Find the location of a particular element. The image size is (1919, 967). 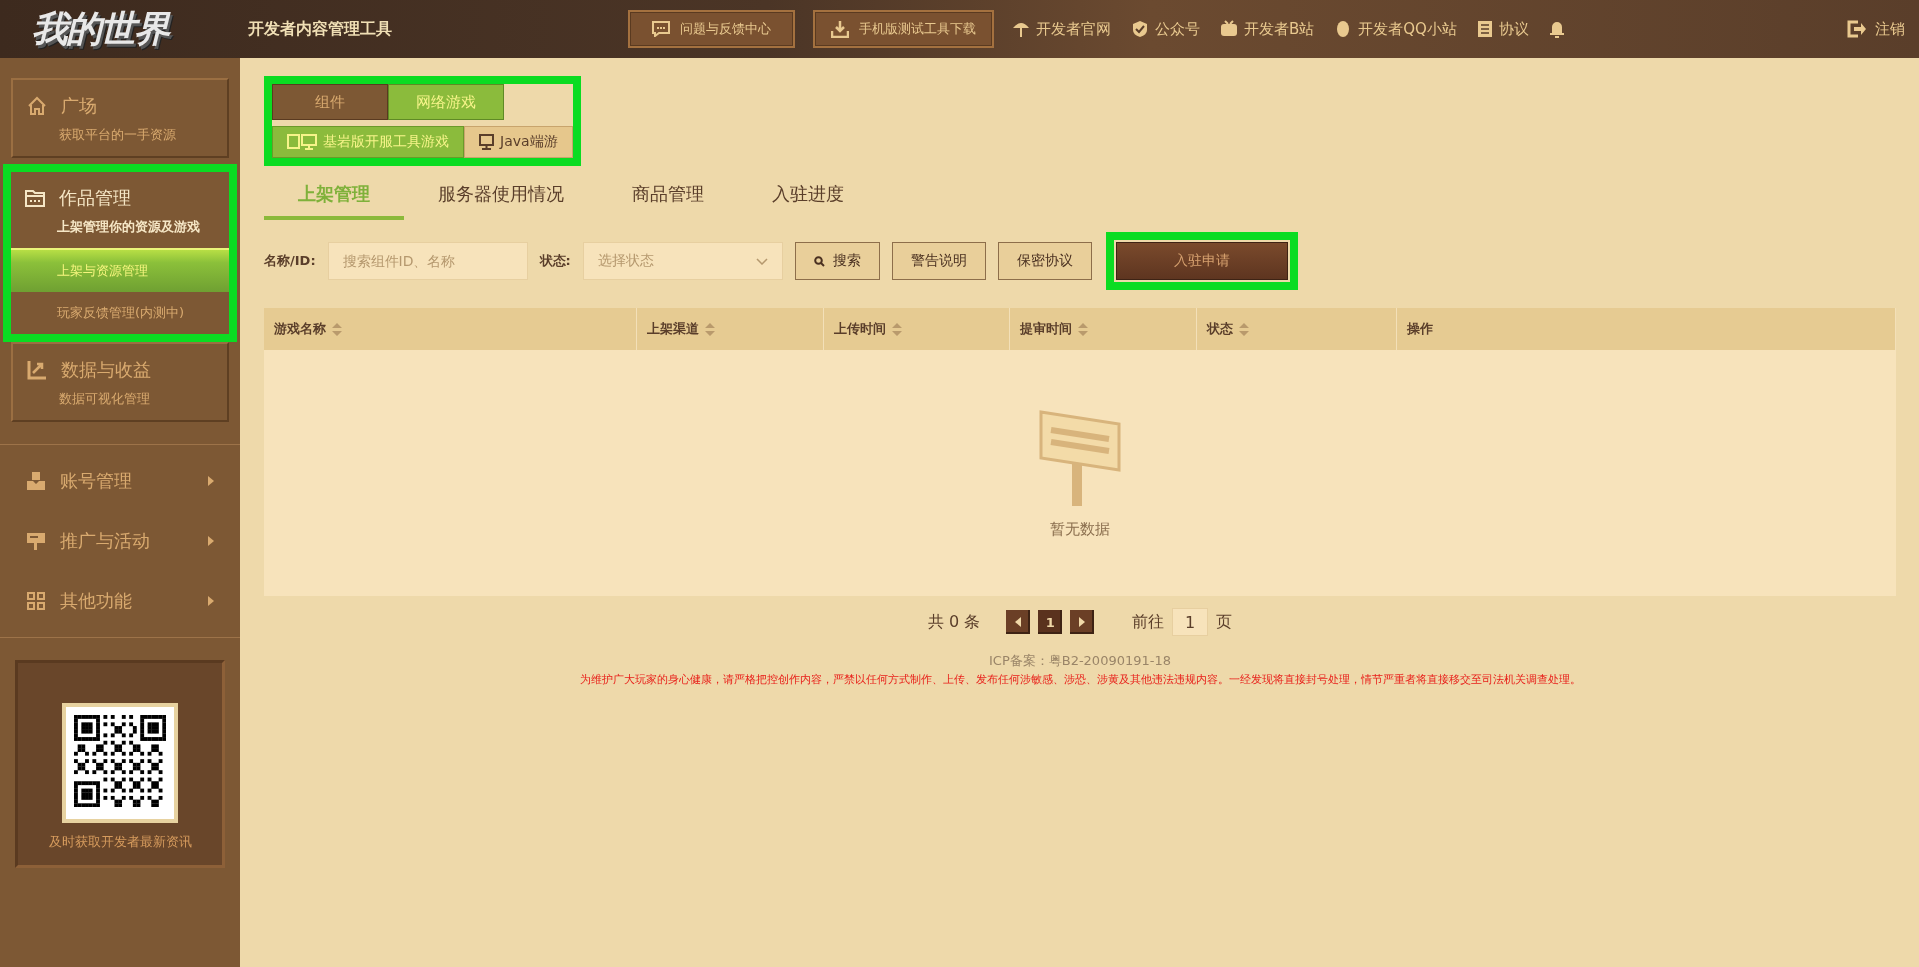

nav-subitem: 玩家反馈管理(内测中) is located at coordinates (120, 313).